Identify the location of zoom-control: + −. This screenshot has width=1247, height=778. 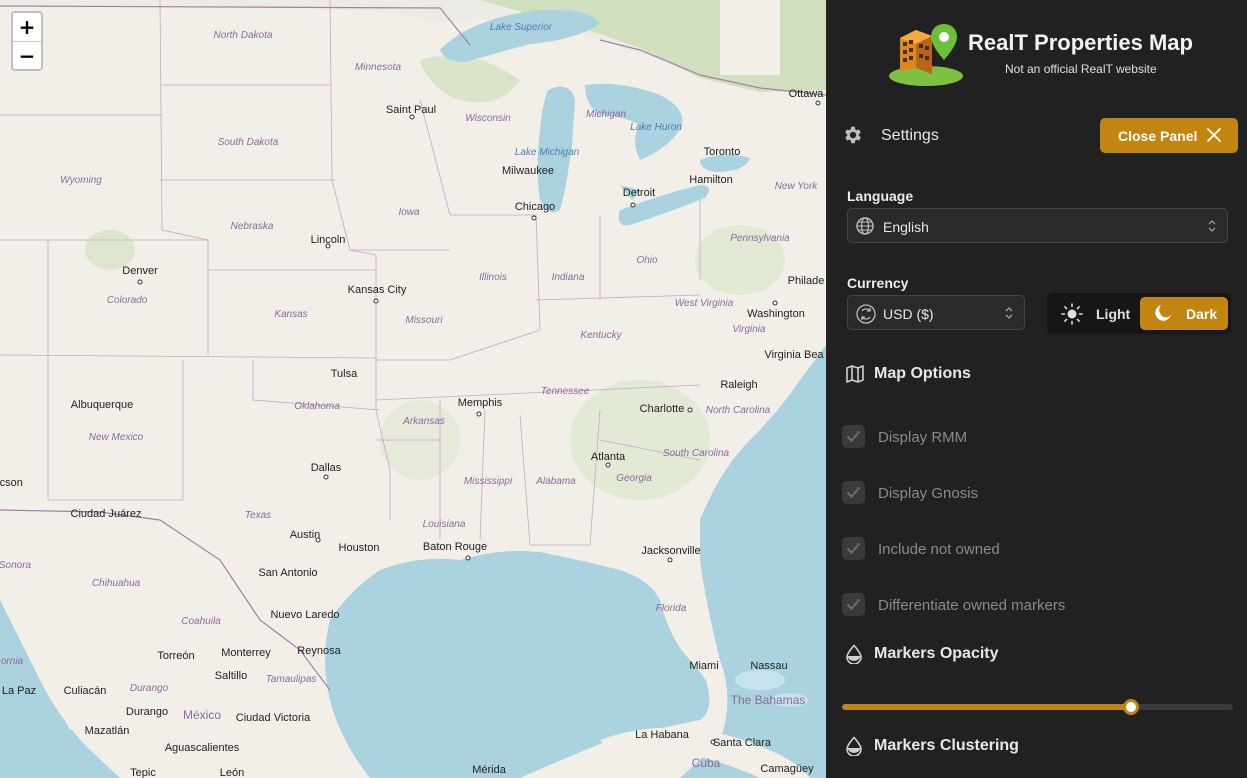
(27, 41).